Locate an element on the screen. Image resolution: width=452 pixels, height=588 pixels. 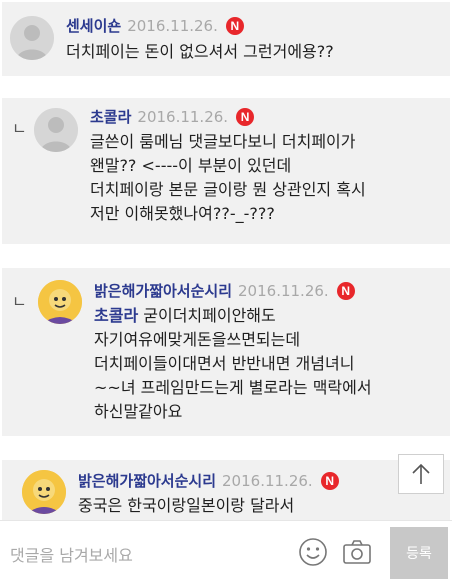
smiley-icon is located at coordinates (313, 552).